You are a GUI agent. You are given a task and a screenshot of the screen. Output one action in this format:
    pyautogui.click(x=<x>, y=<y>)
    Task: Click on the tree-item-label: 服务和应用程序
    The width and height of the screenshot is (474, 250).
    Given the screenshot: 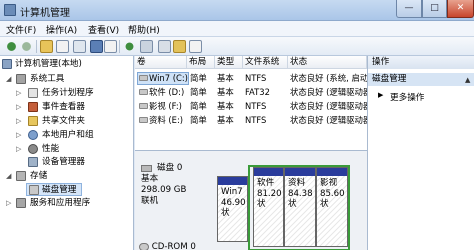 What is the action you would take?
    pyautogui.click(x=60, y=203)
    